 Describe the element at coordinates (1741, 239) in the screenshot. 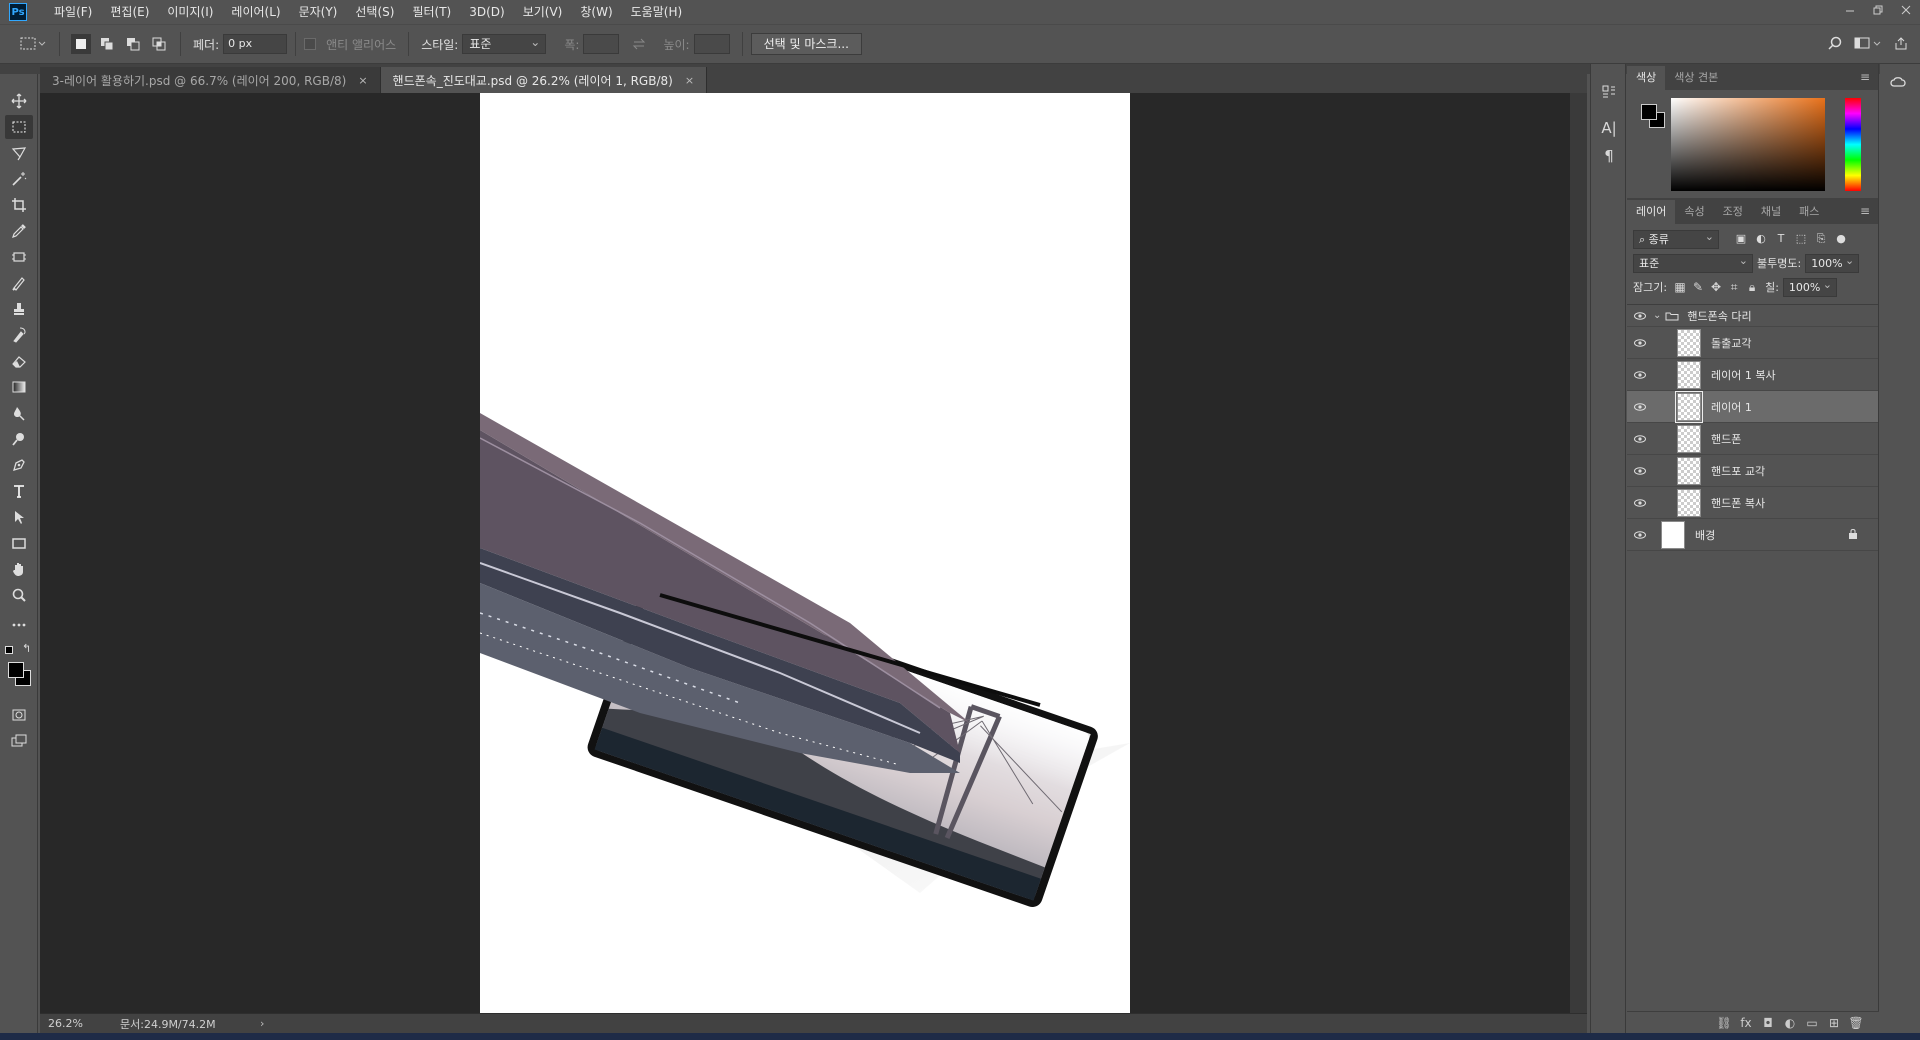

I see `pixel-filter-icon: ▣` at that location.